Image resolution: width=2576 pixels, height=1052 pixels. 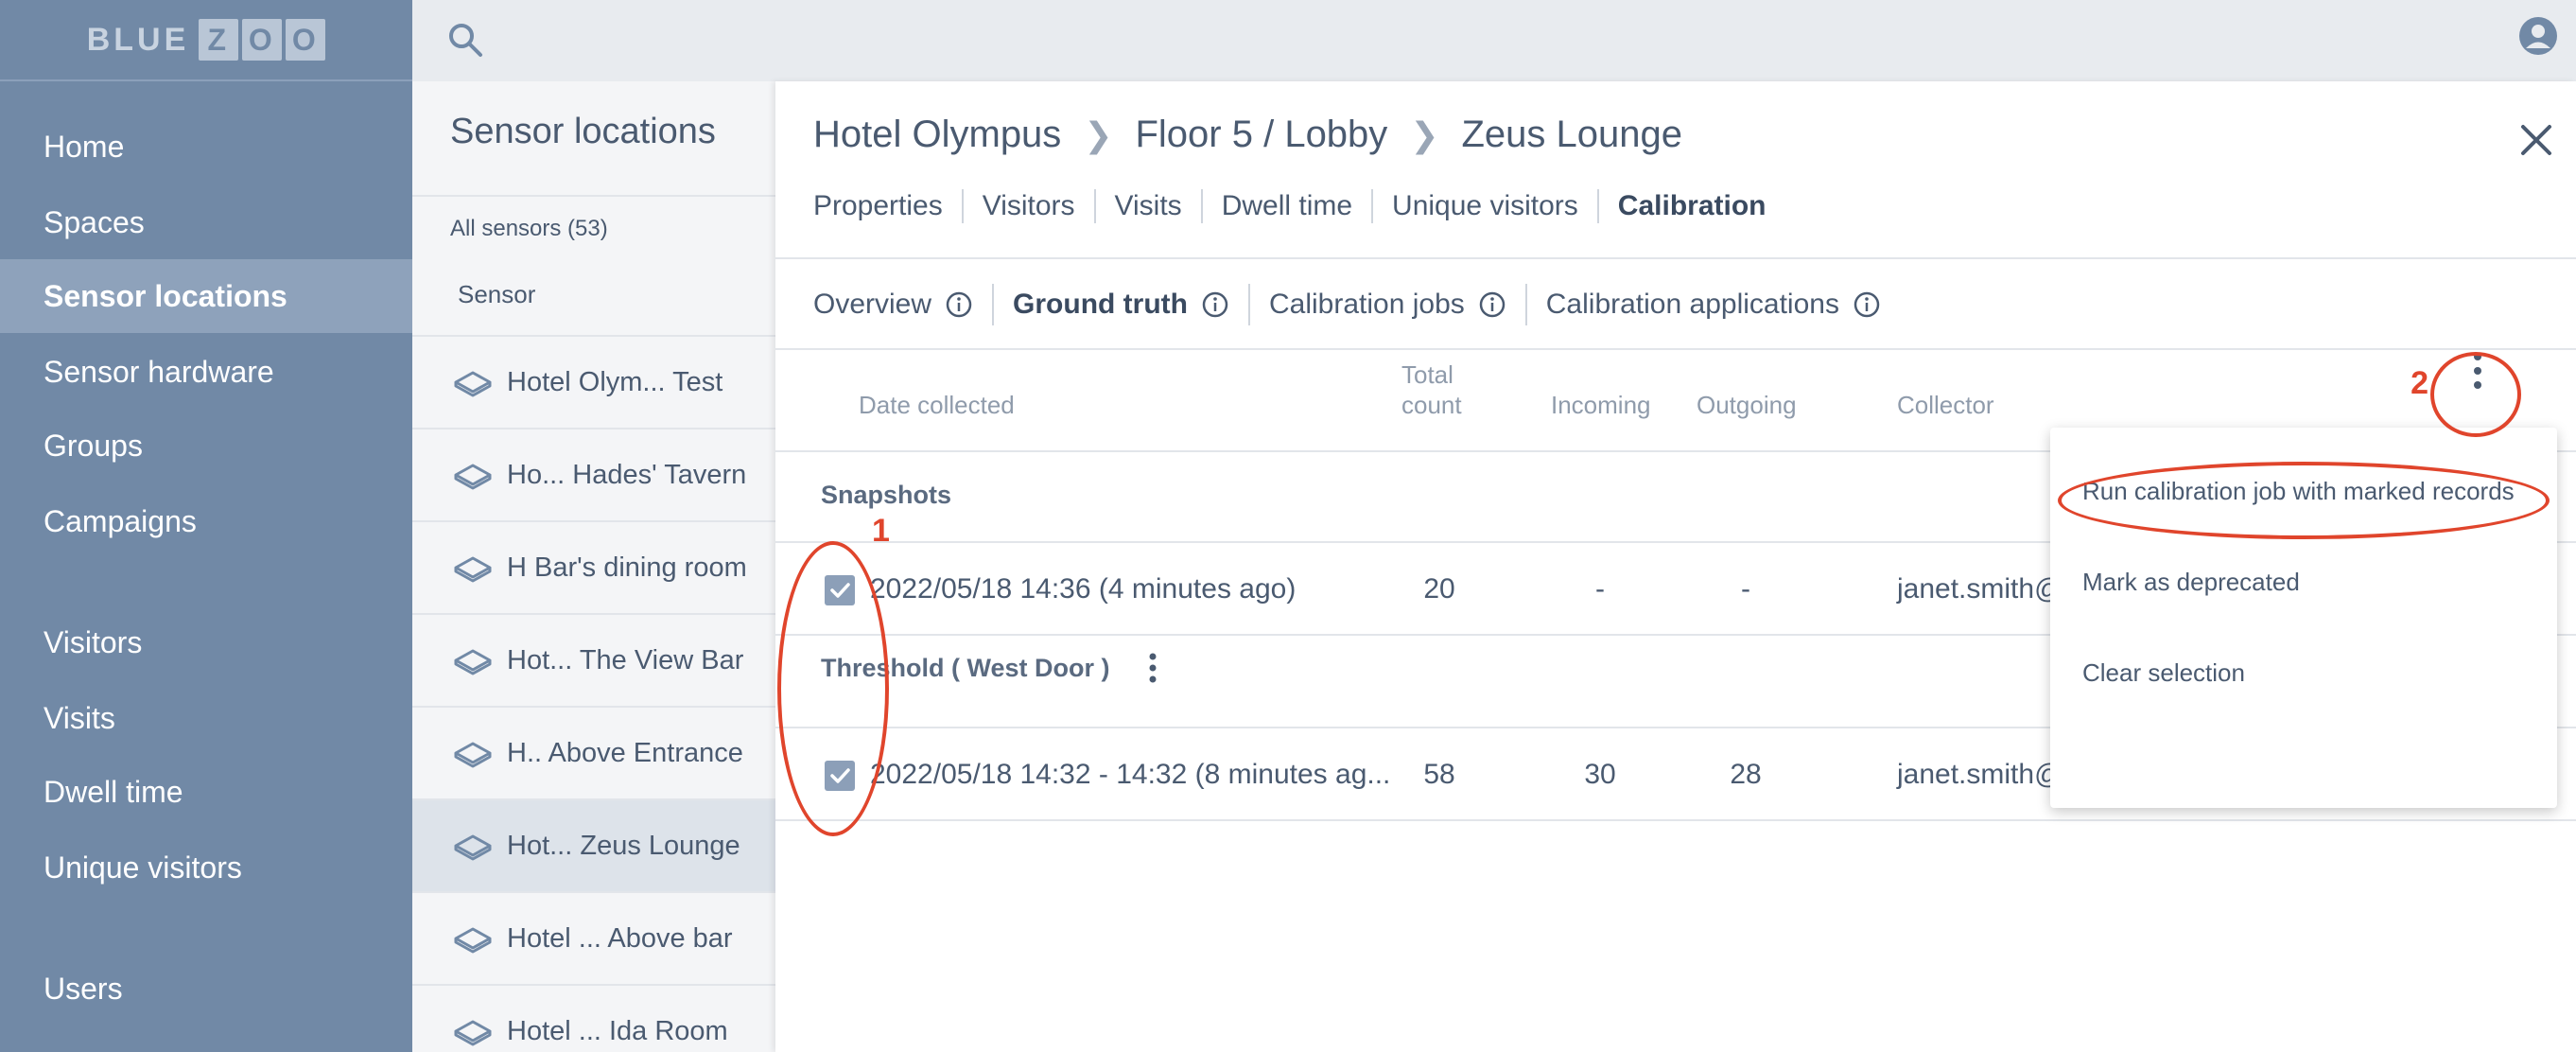 I want to click on sensor-name: Ho... Hades' Tavern, so click(x=627, y=474).